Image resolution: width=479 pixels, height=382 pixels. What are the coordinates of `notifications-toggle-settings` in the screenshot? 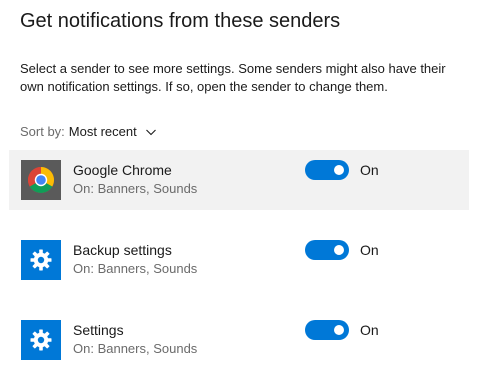 It's located at (327, 330).